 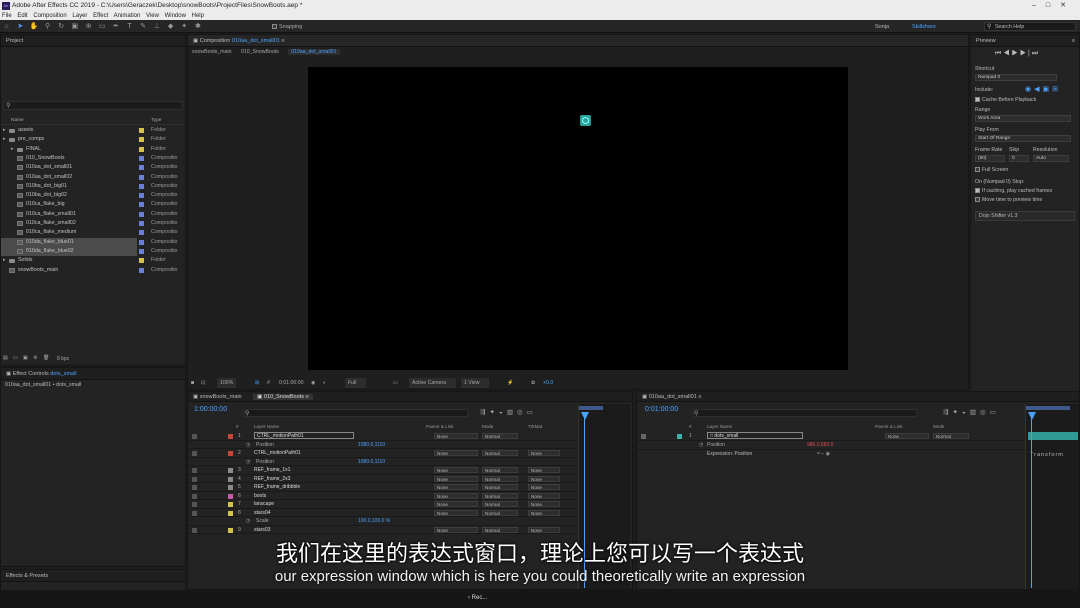 What do you see at coordinates (820, 445) in the screenshot?
I see `position-value: 986.0,582.0` at bounding box center [820, 445].